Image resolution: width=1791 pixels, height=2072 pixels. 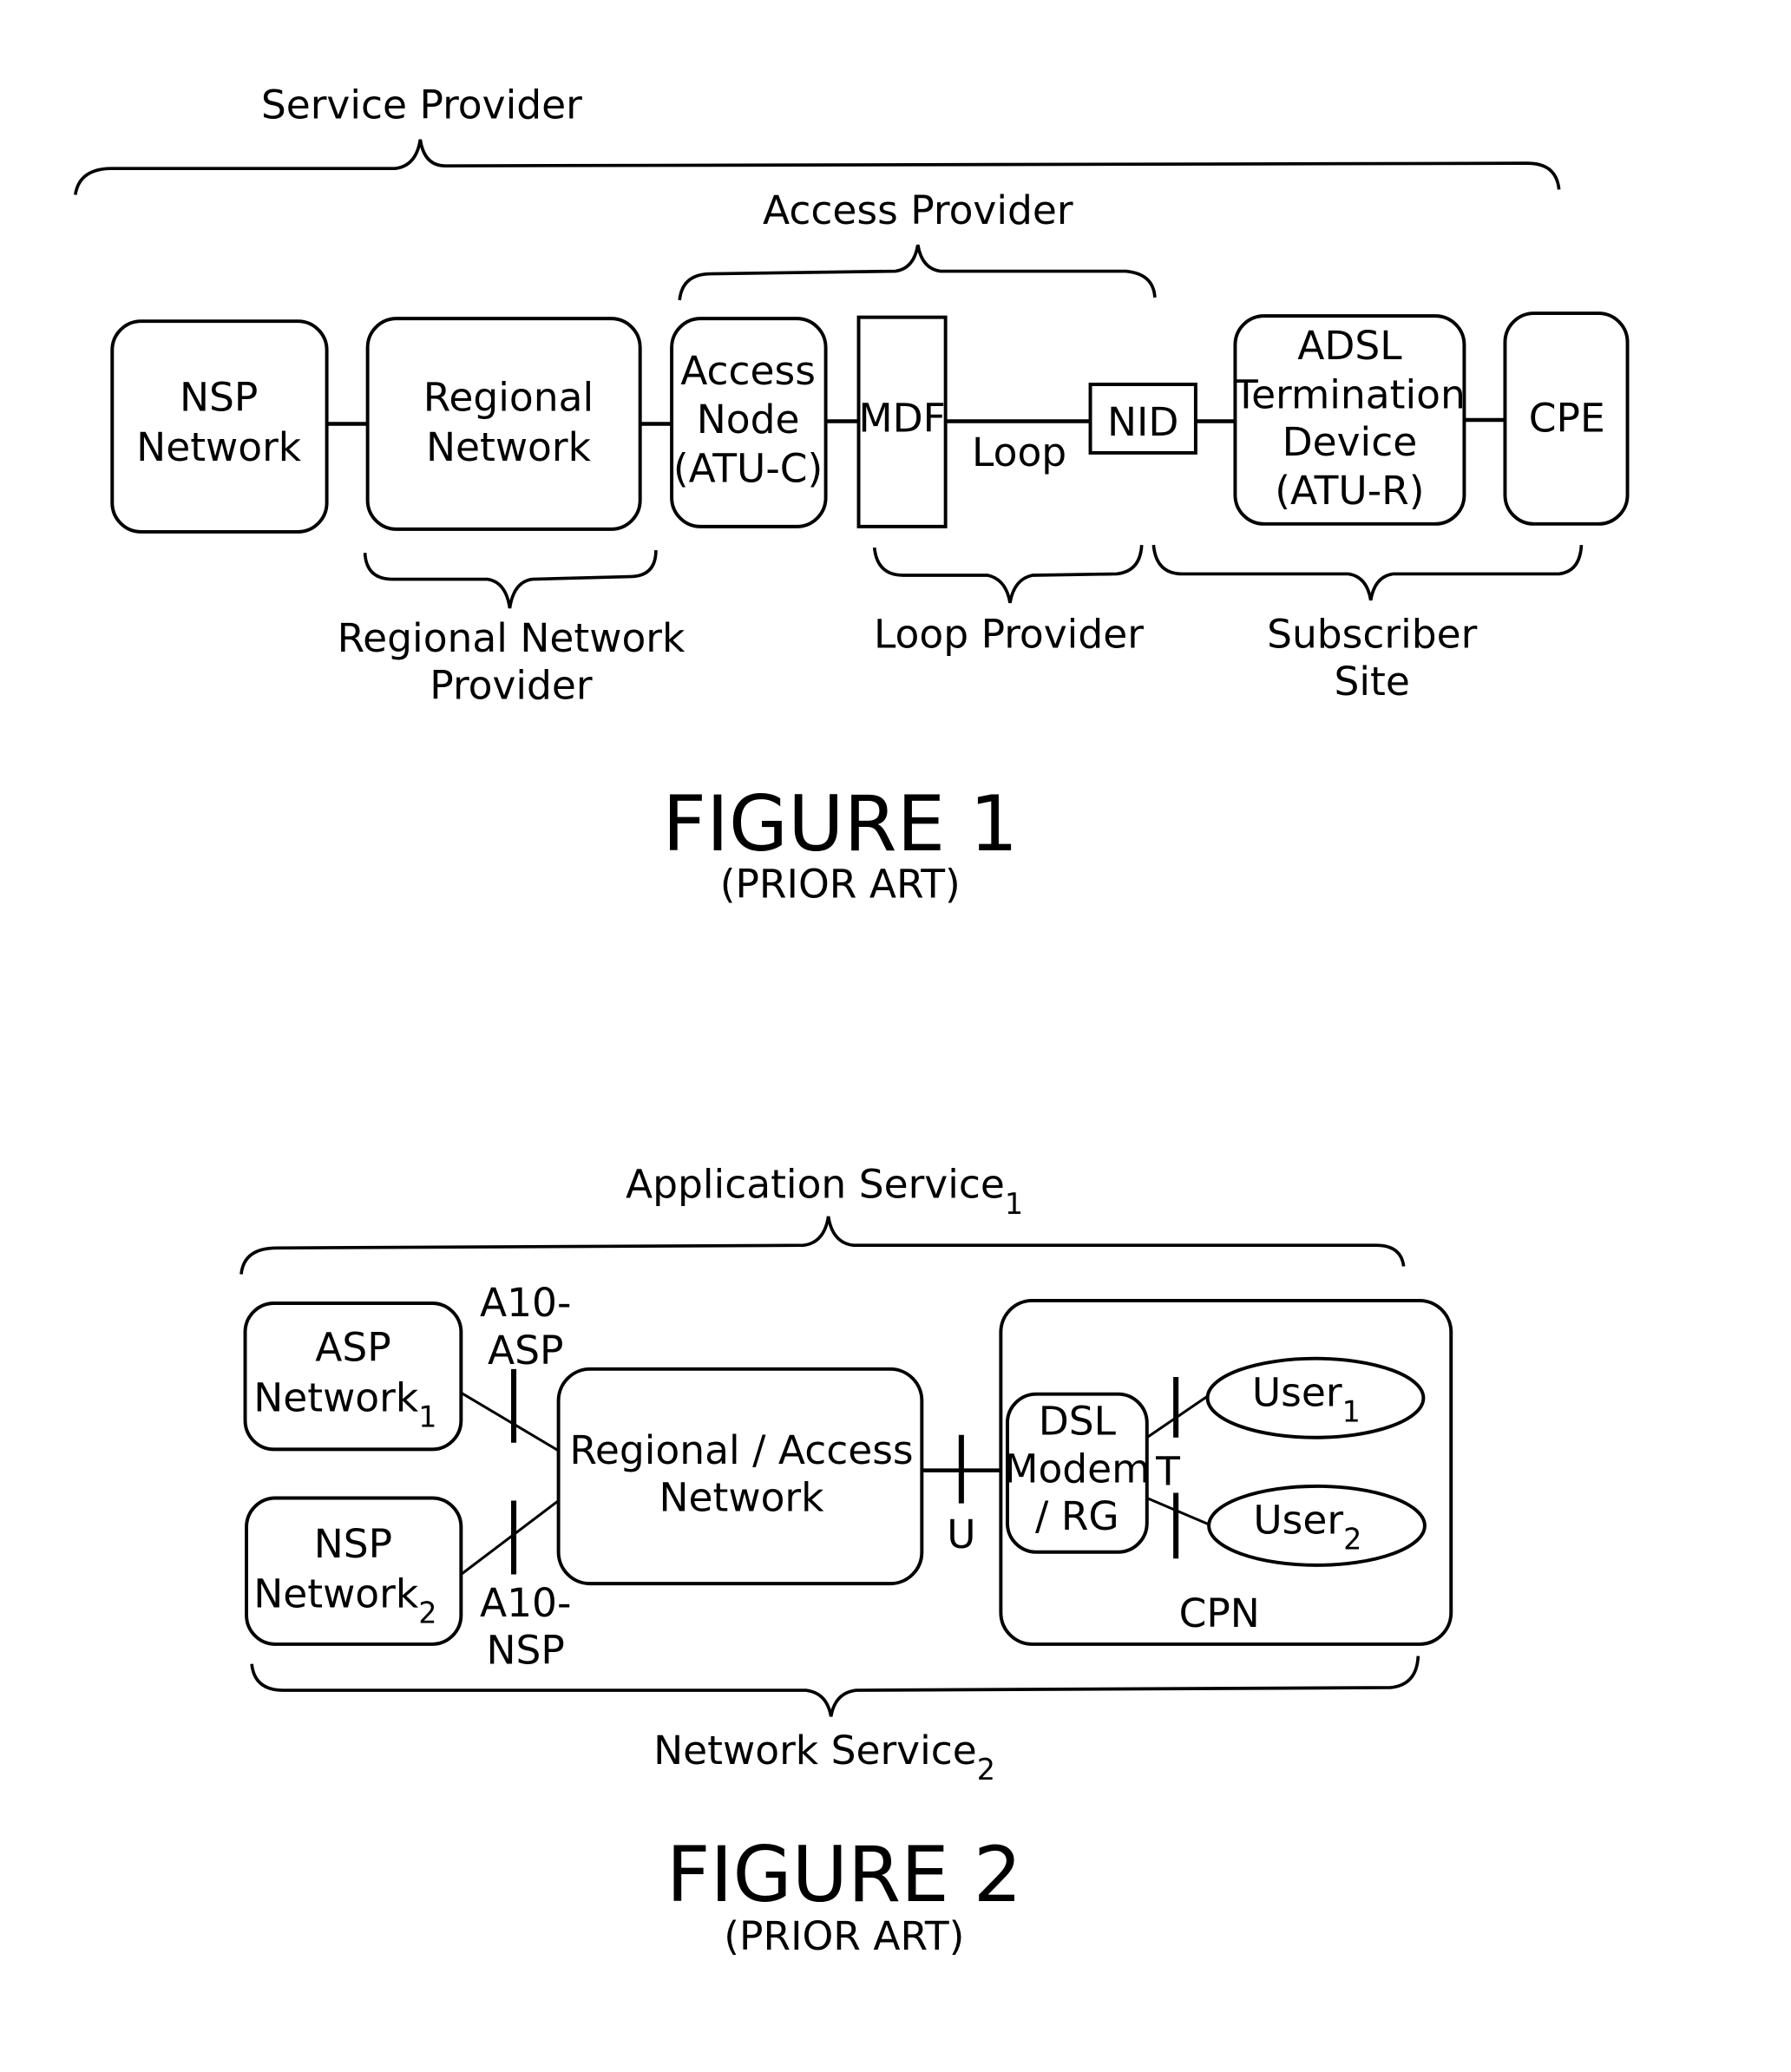 I want to click on regional-access-network-box: Regional / Access Network, so click(x=740, y=1476).